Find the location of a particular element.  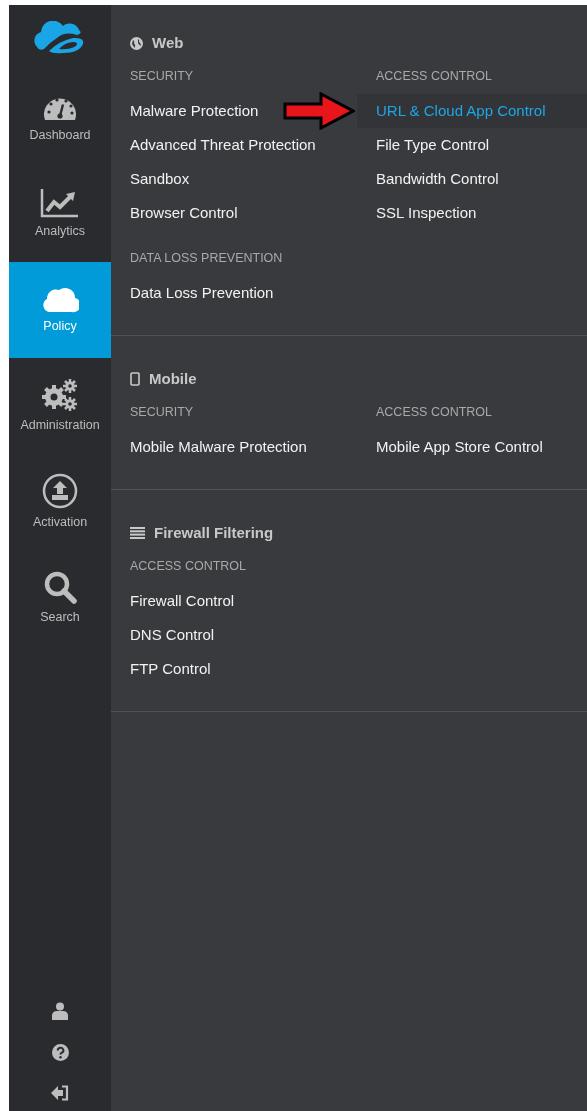

list-icon is located at coordinates (137, 533).